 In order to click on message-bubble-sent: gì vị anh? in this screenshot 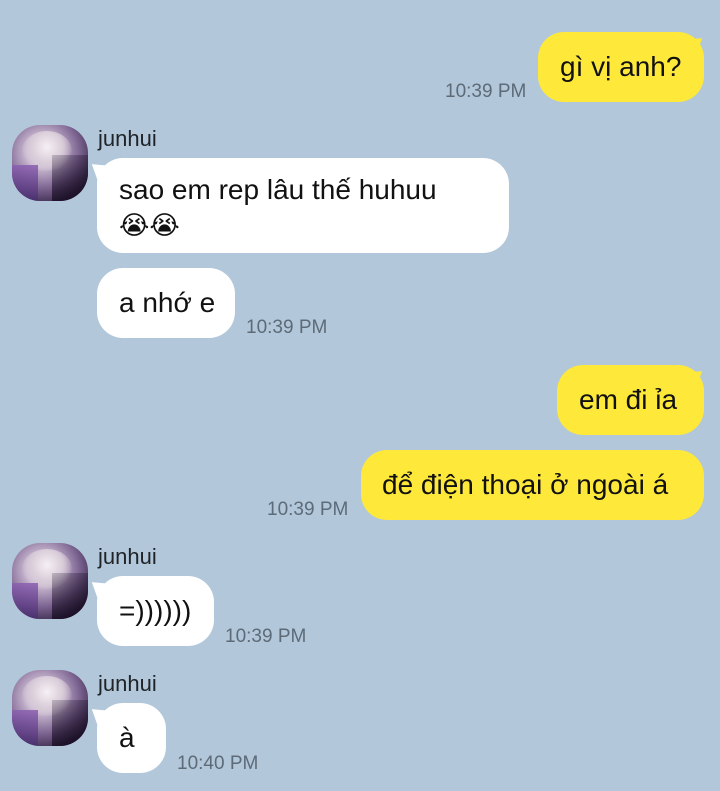, I will do `click(621, 67)`.